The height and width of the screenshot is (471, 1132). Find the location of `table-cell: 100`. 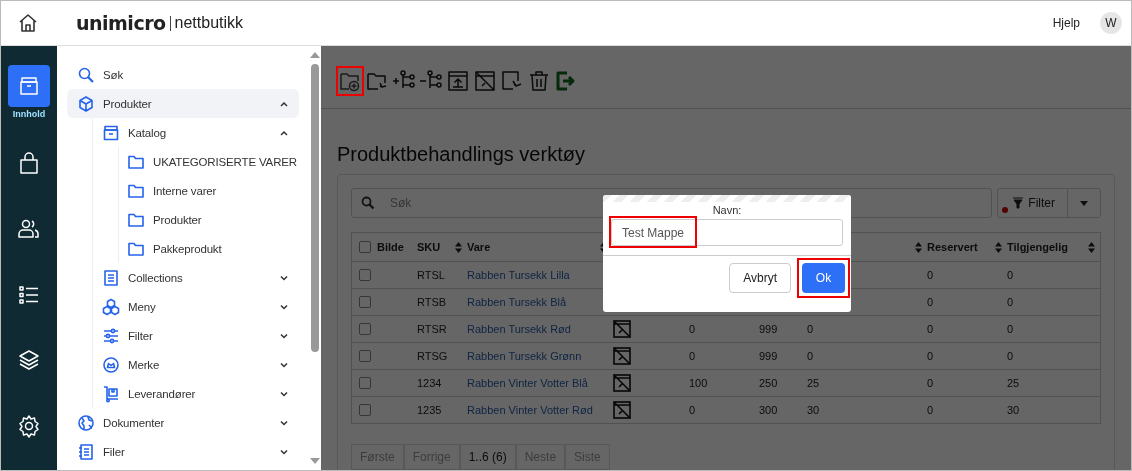

table-cell: 100 is located at coordinates (698, 383).